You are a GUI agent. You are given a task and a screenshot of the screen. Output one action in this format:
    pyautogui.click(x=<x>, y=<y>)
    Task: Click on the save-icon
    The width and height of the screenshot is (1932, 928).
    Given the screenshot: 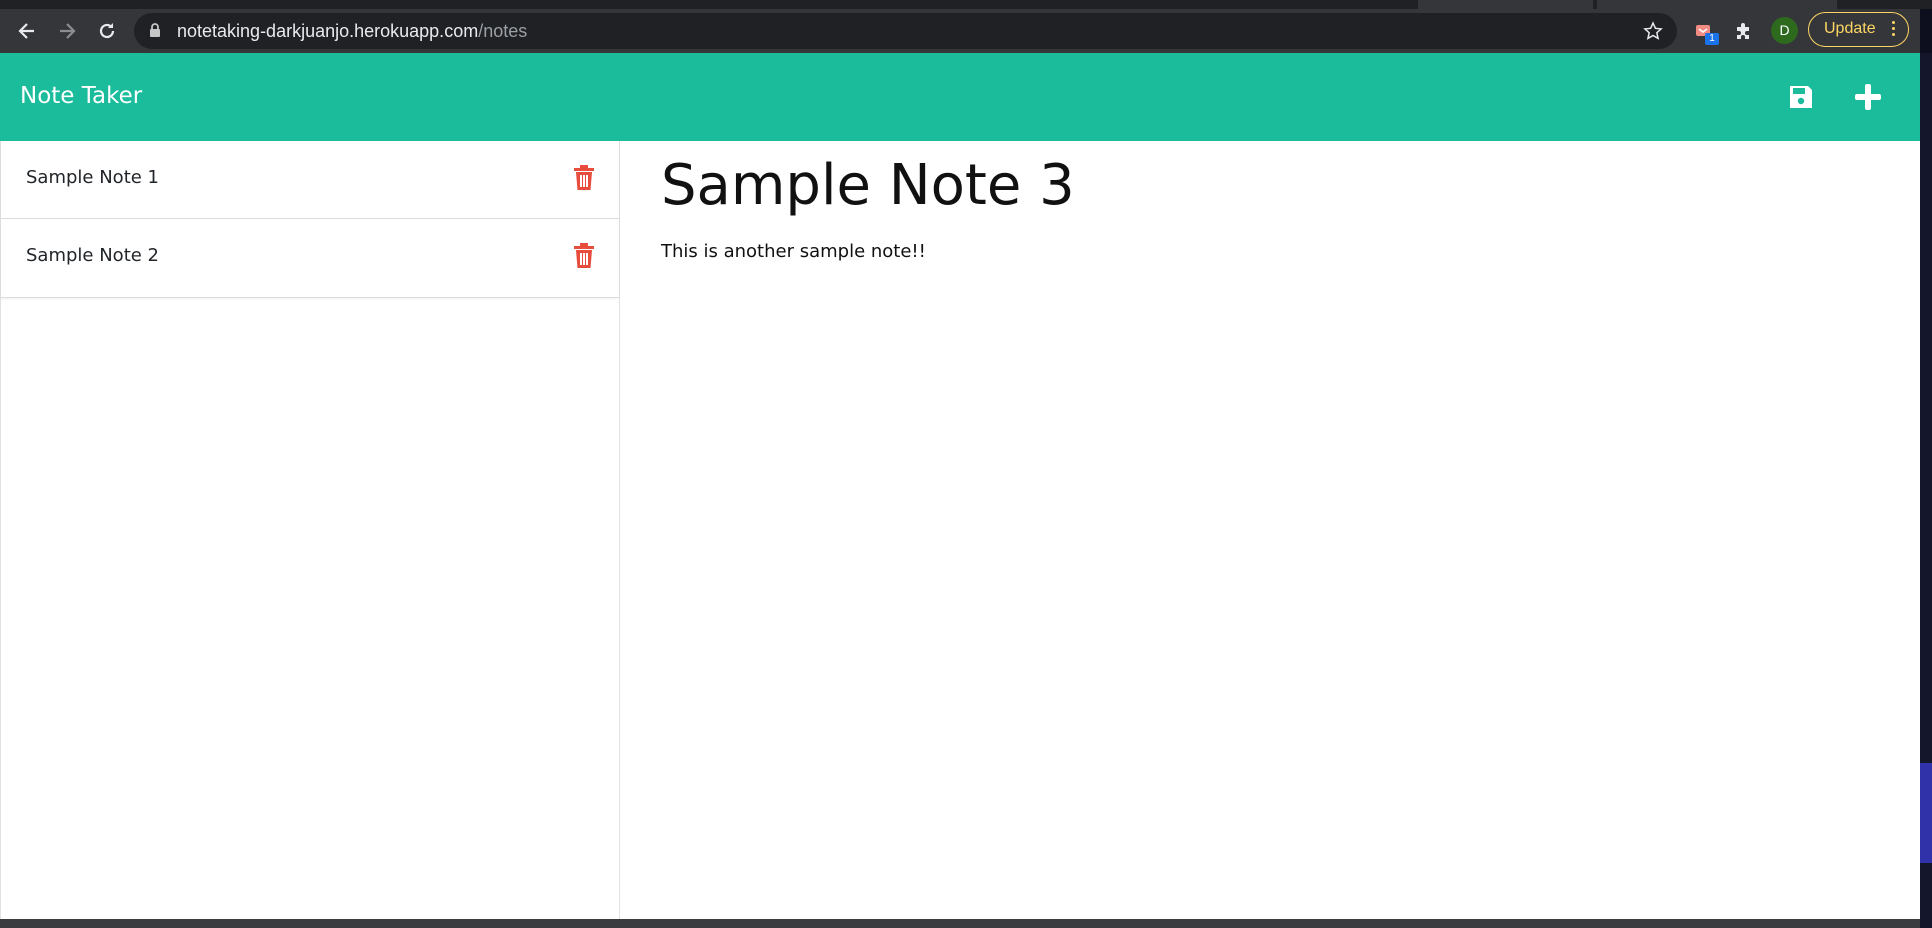 What is the action you would take?
    pyautogui.click(x=1801, y=97)
    